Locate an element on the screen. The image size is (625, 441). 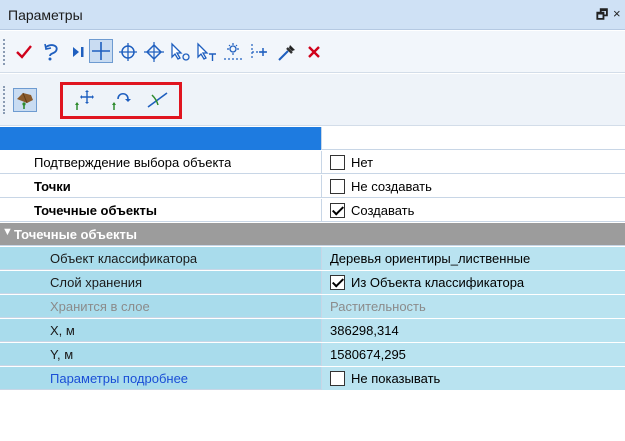
snap-icon is located at coordinates (154, 52).